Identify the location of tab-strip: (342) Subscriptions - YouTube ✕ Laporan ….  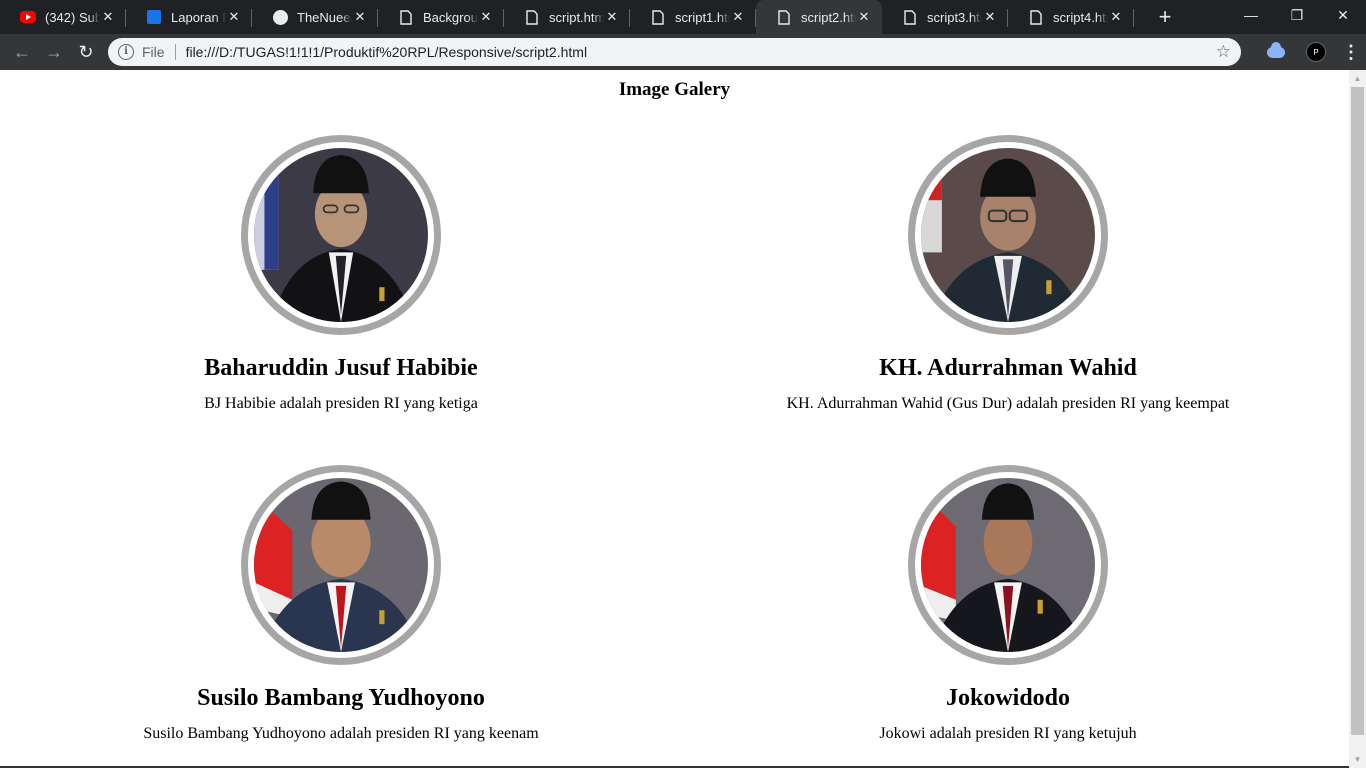
(683, 17).